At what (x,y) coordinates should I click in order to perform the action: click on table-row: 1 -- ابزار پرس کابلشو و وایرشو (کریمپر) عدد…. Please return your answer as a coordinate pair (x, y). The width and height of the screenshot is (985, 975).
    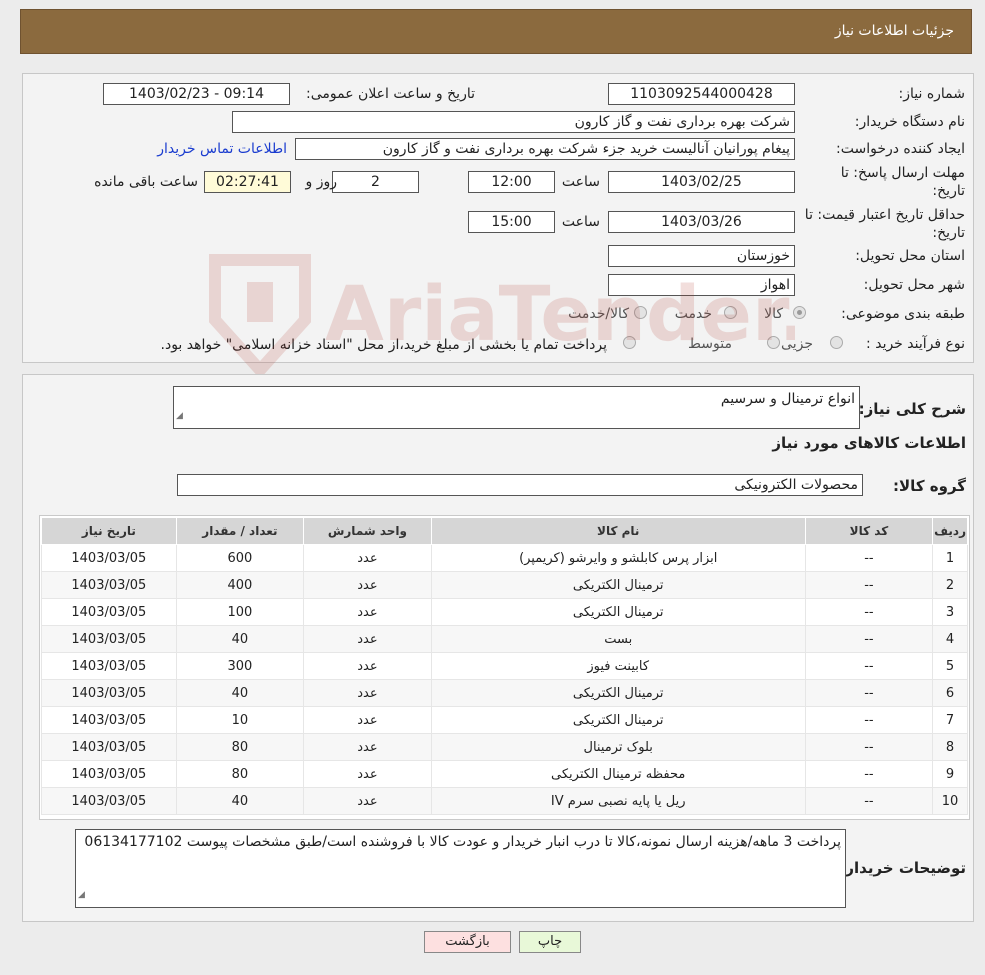
    Looking at the image, I should click on (504, 558).